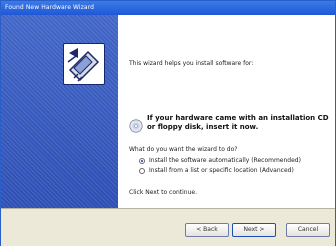 This screenshot has width=336, height=246. What do you see at coordinates (142, 171) in the screenshot?
I see `radio-install-from-location` at bounding box center [142, 171].